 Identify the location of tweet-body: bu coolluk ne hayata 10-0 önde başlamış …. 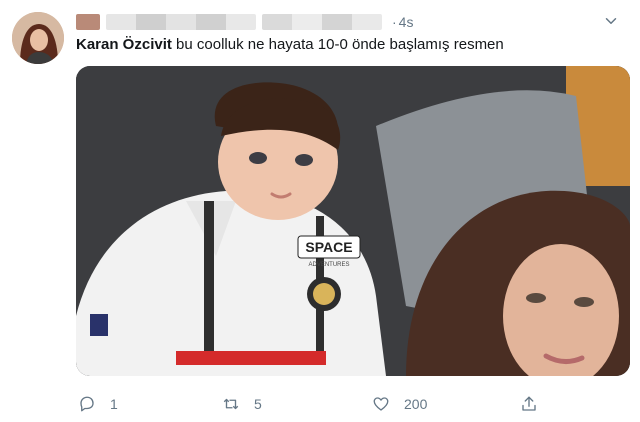
(337, 44).